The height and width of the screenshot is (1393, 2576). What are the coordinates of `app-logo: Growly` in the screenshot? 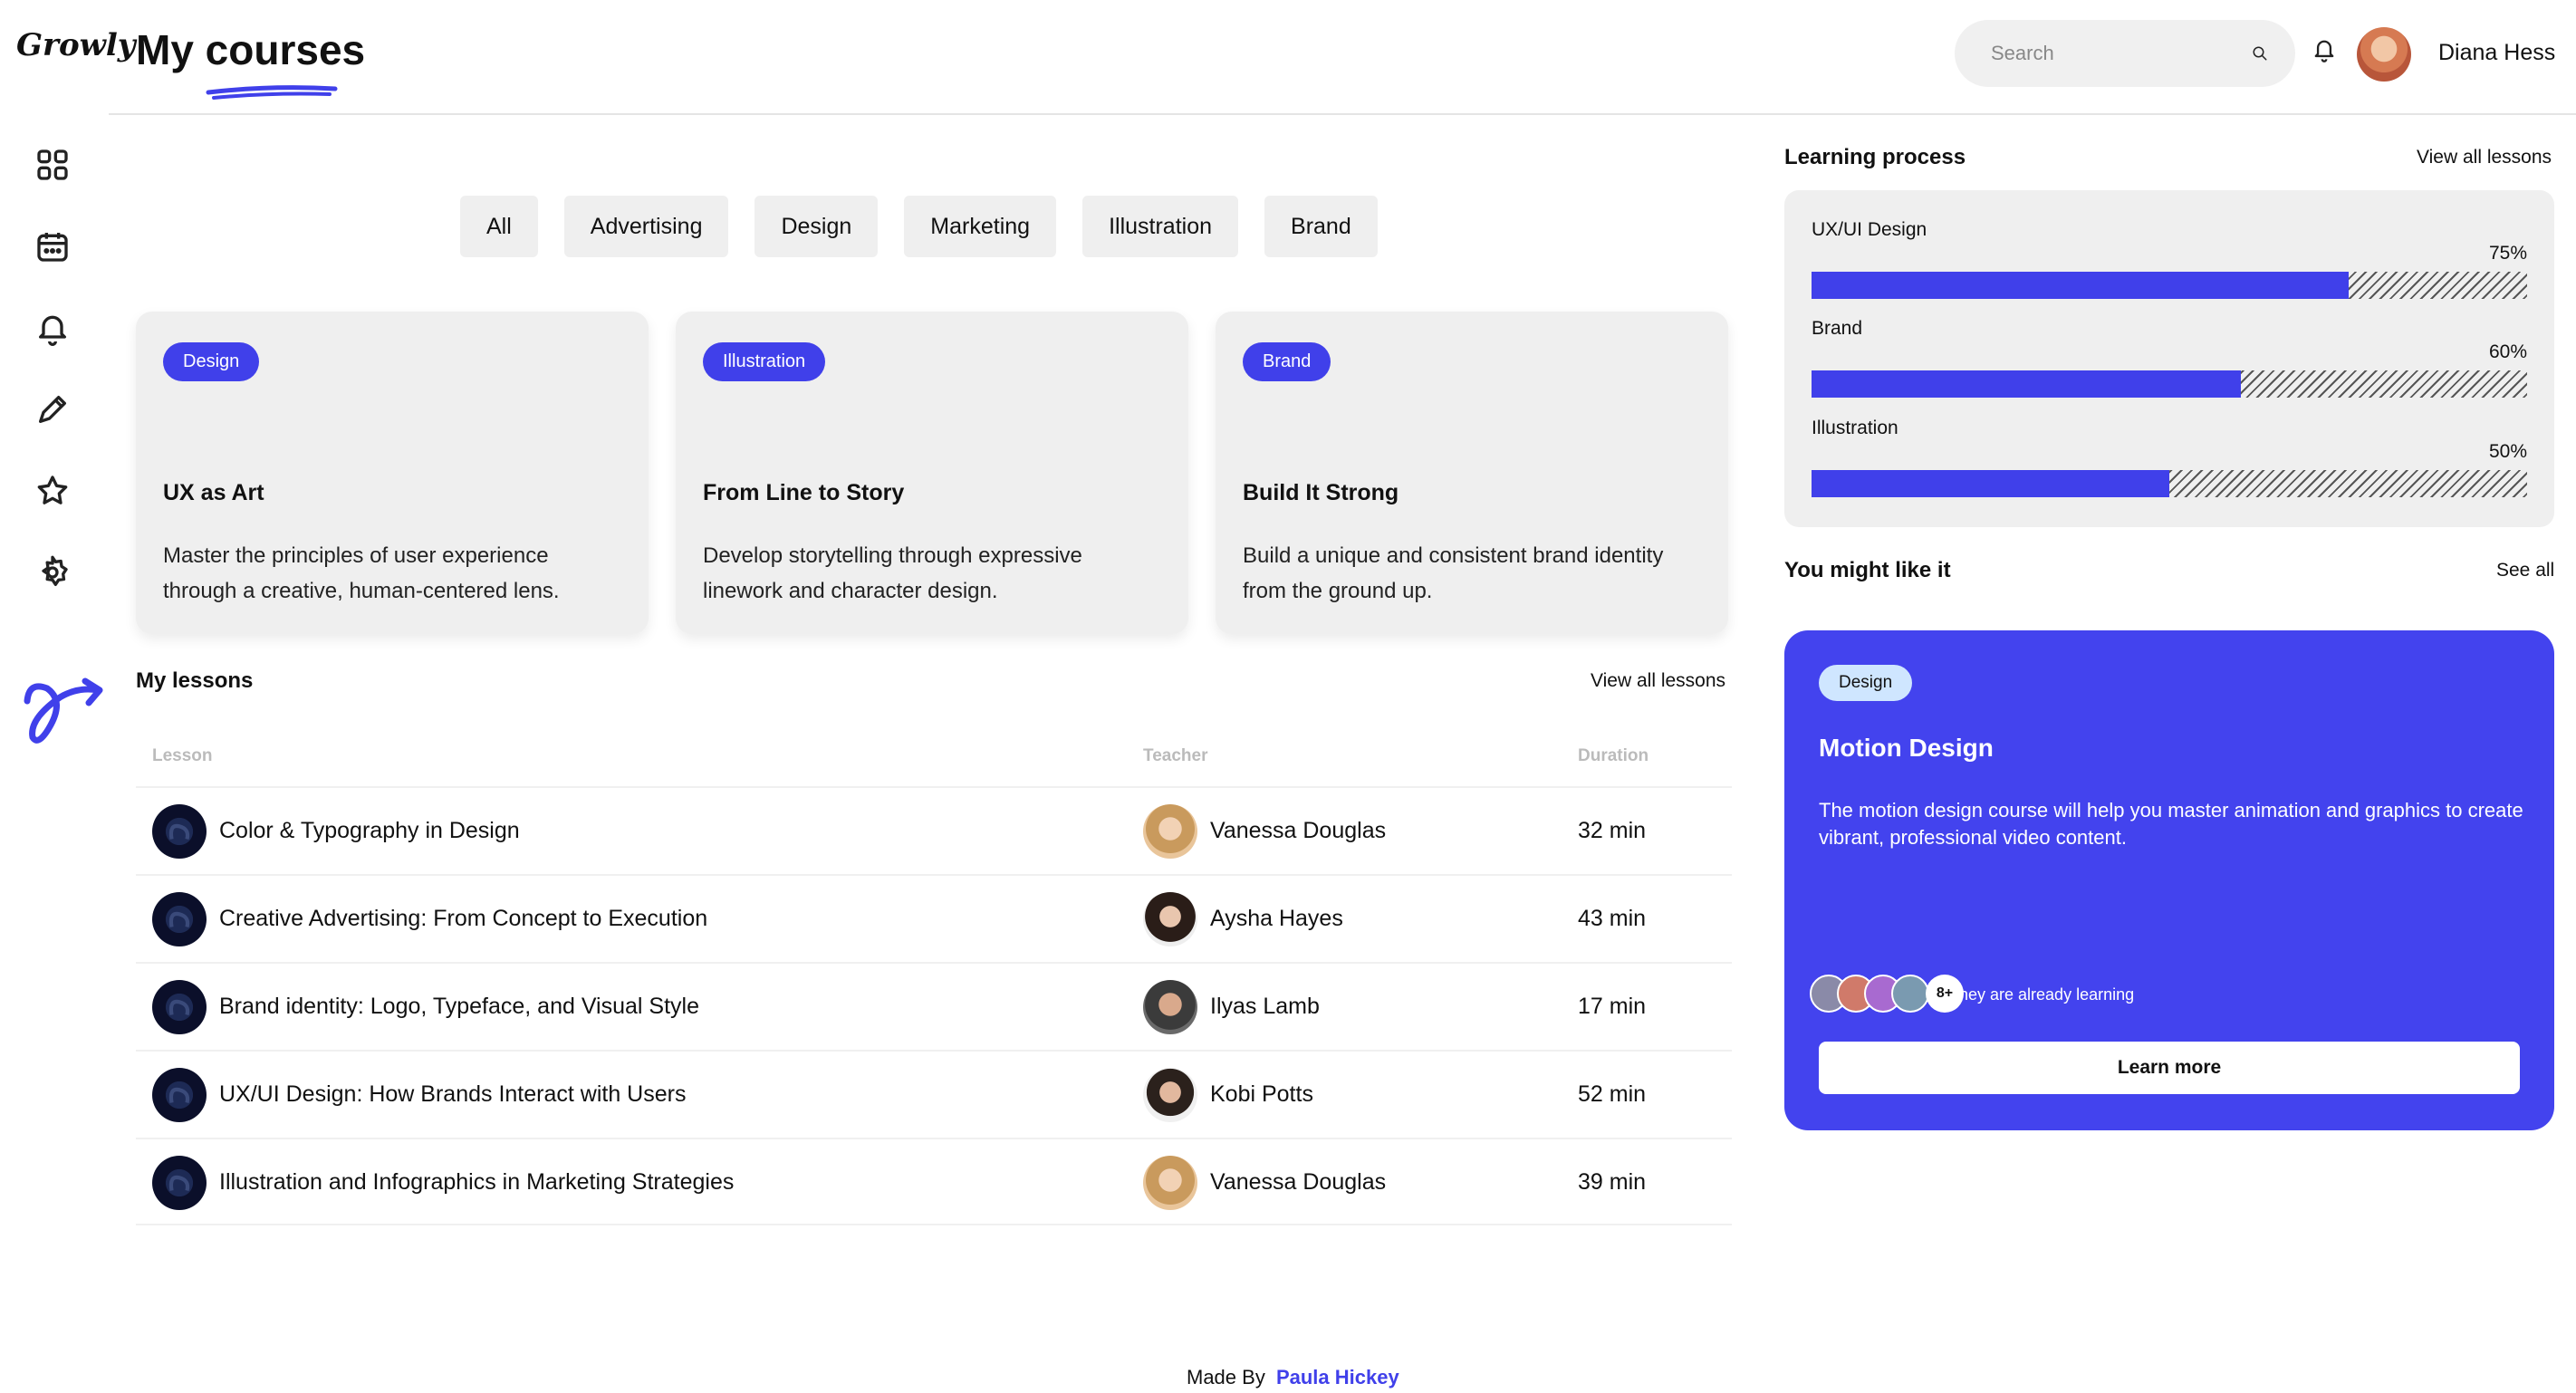 It's located at (76, 45).